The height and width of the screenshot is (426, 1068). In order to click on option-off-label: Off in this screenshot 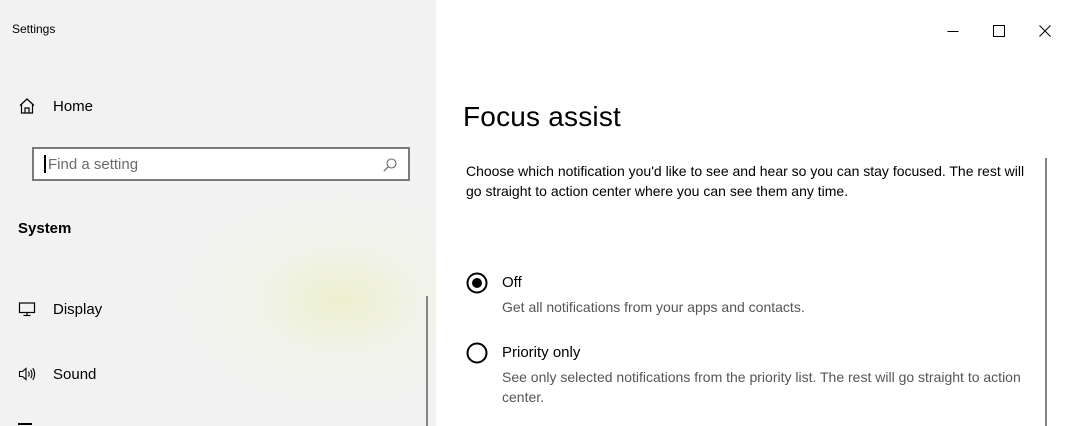, I will do `click(512, 282)`.